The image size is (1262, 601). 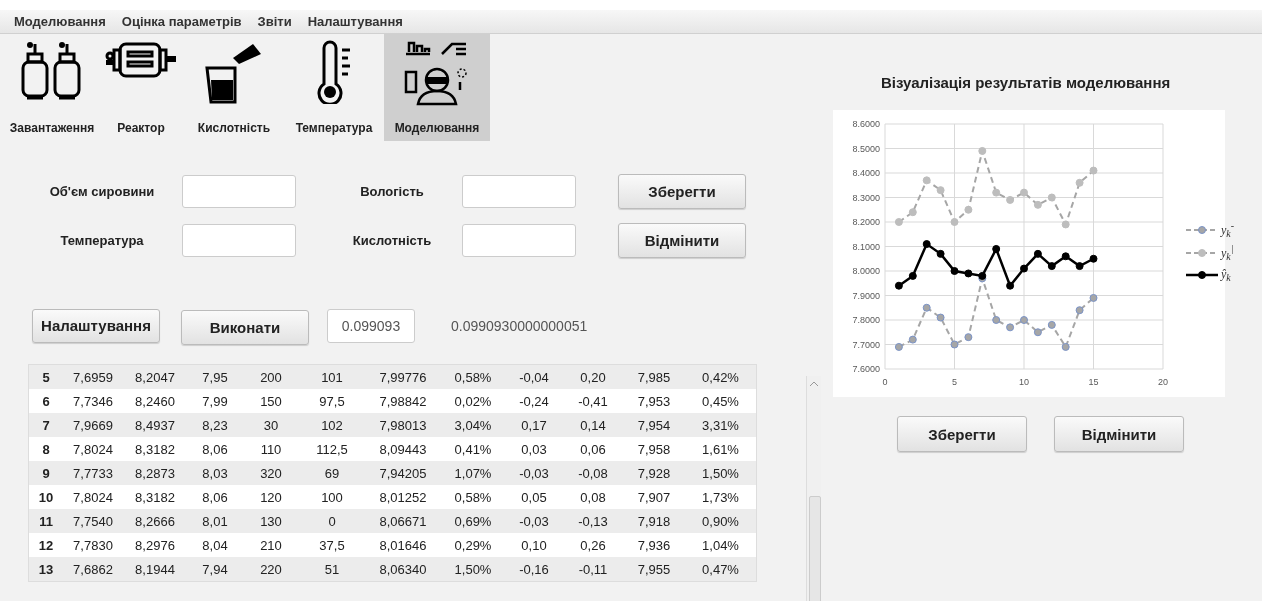 I want to click on toolbar-button: Температура, so click(x=334, y=87).